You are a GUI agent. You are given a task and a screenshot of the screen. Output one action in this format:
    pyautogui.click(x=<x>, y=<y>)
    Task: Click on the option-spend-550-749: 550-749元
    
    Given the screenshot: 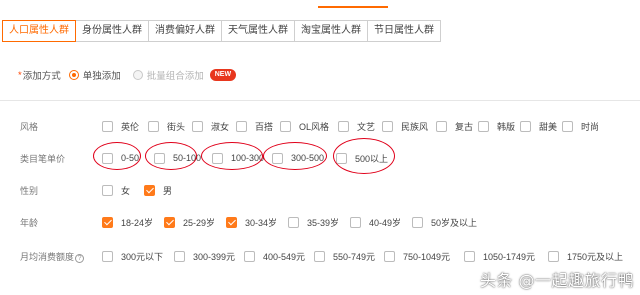 What is the action you would take?
    pyautogui.click(x=349, y=256)
    